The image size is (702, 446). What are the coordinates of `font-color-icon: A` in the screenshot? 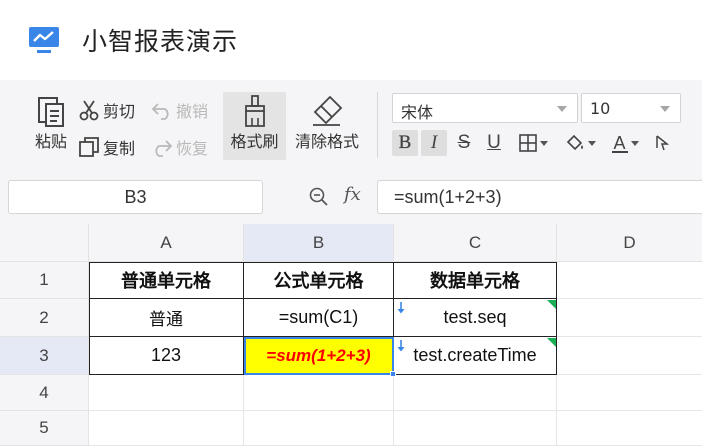 It's located at (619, 143).